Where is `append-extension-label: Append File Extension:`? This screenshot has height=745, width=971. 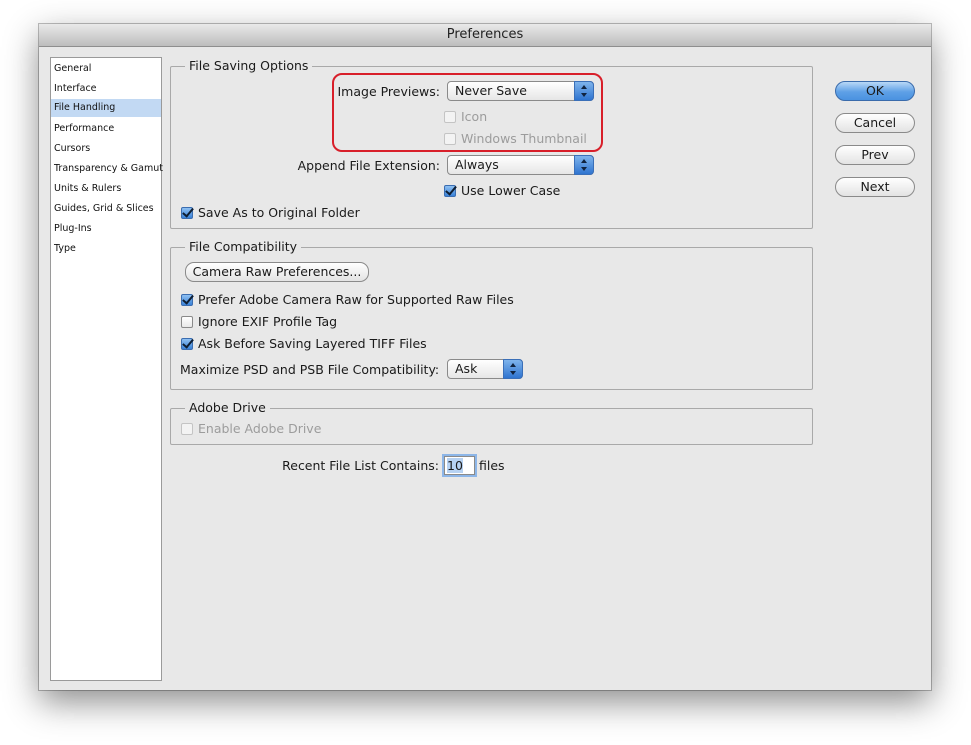 append-extension-label: Append File Extension: is located at coordinates (368, 165).